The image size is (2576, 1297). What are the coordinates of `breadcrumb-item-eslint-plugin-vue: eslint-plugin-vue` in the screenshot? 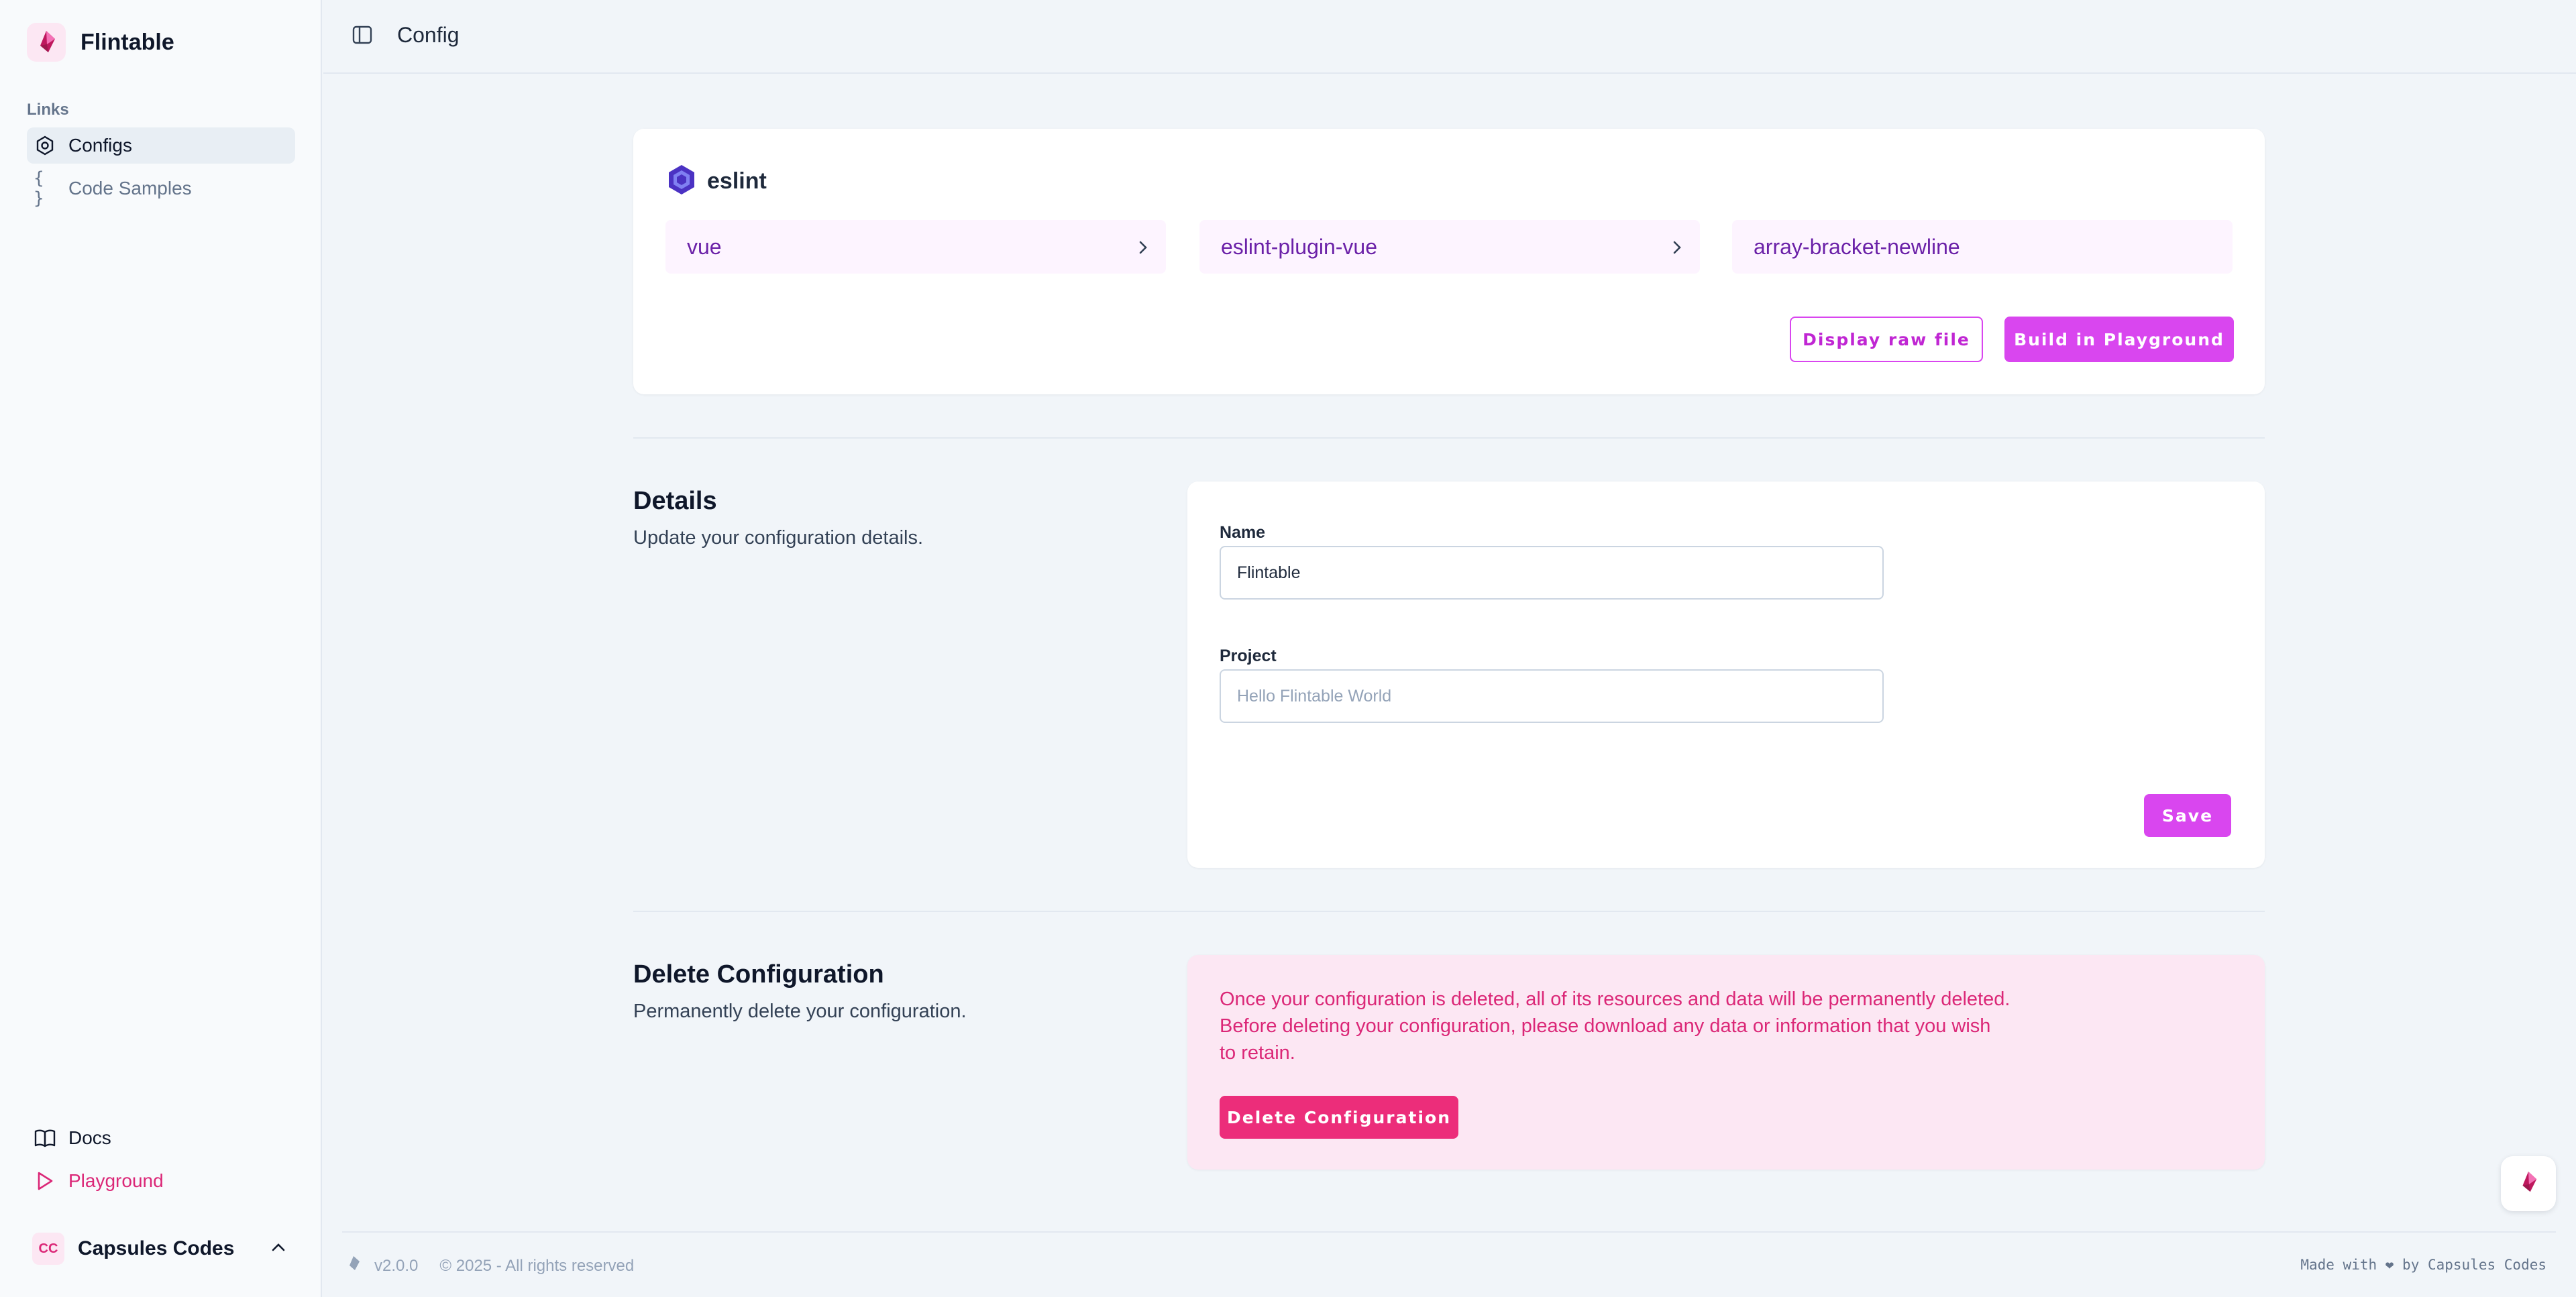 It's located at (1449, 247).